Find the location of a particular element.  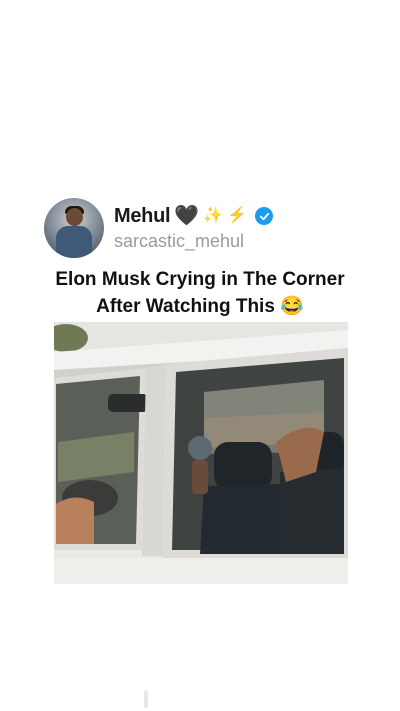

avatar is located at coordinates (74, 228).